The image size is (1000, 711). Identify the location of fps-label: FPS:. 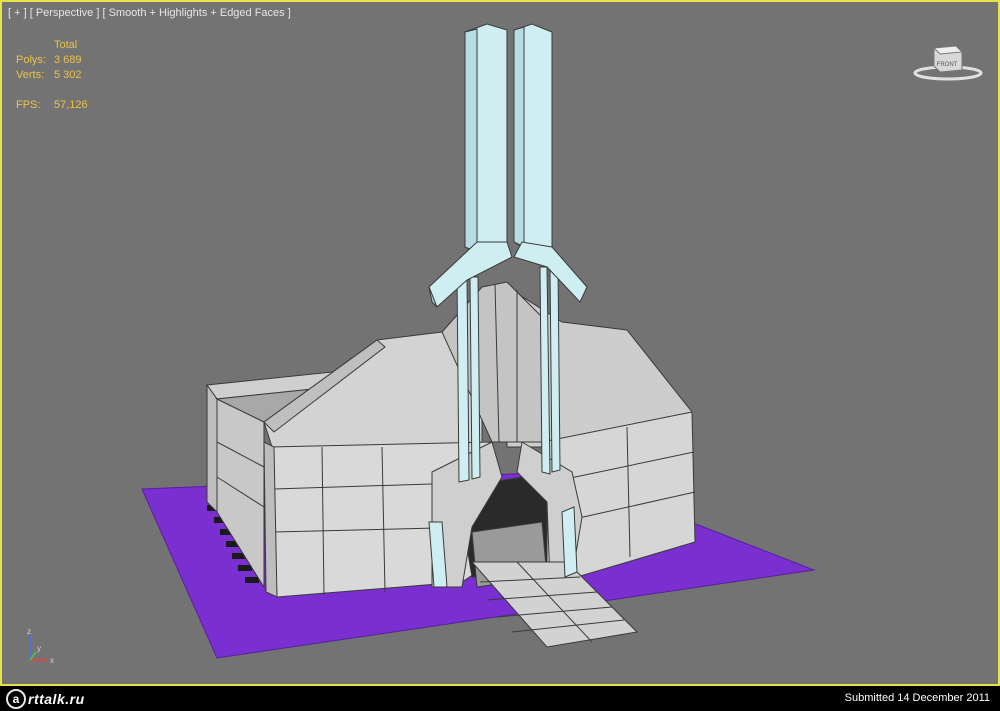
(28, 105).